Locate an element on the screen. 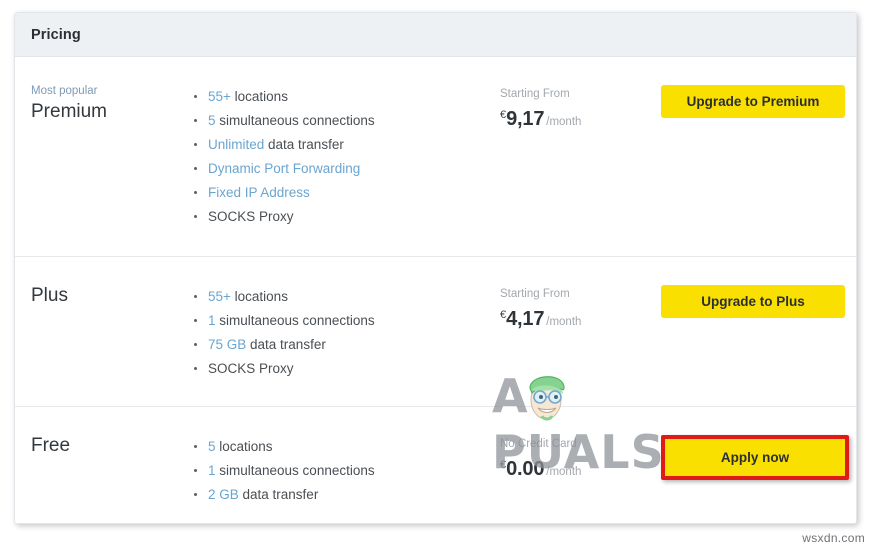 The image size is (871, 548). feature-value: Unlimited is located at coordinates (236, 144).